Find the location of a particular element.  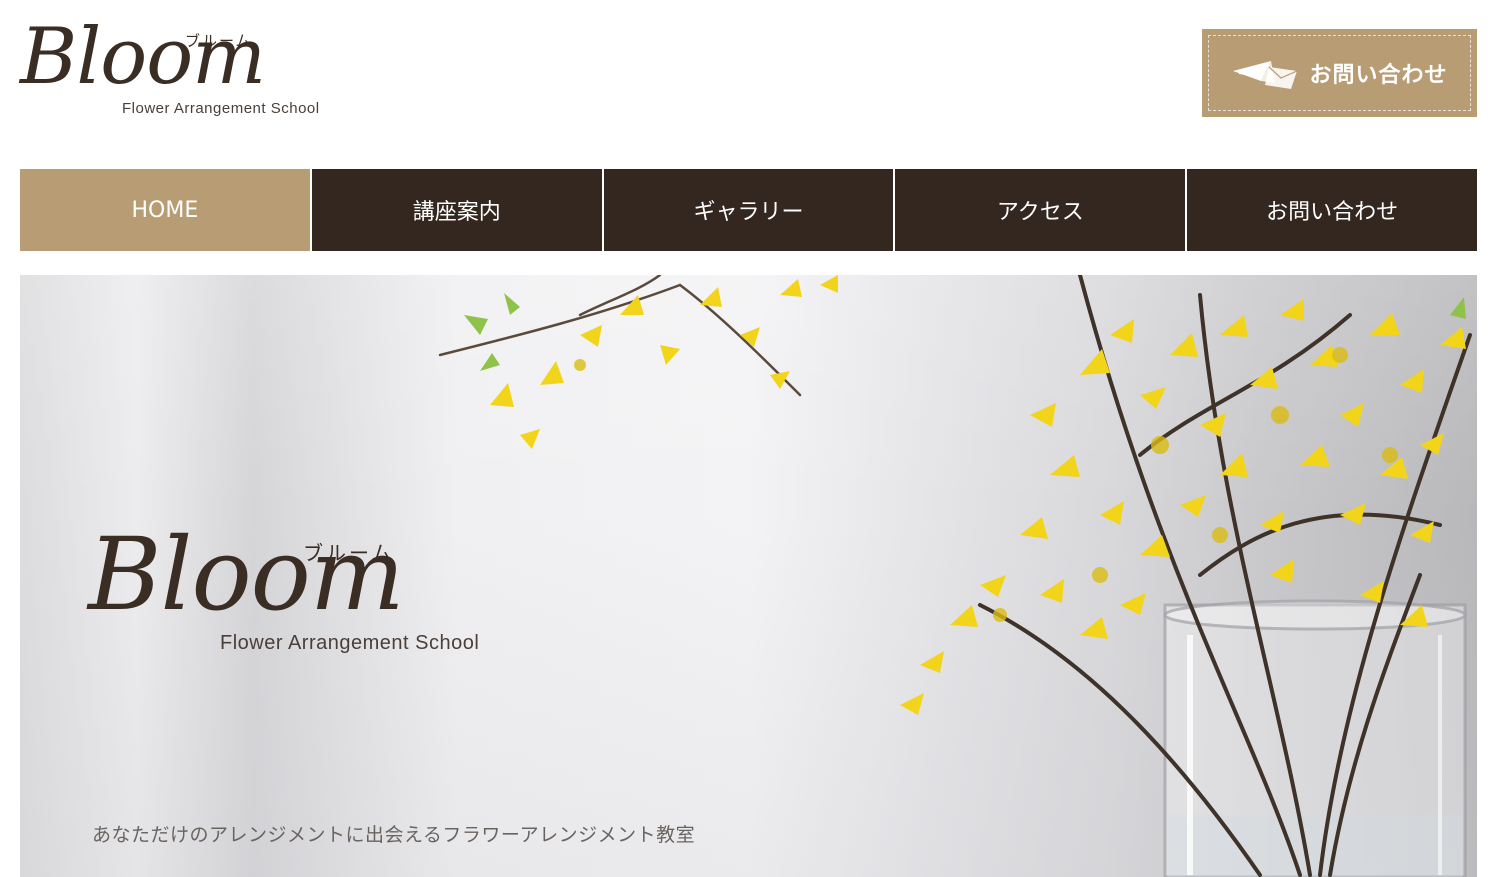

nav-item-gallery: ギャラリー is located at coordinates (750, 210).